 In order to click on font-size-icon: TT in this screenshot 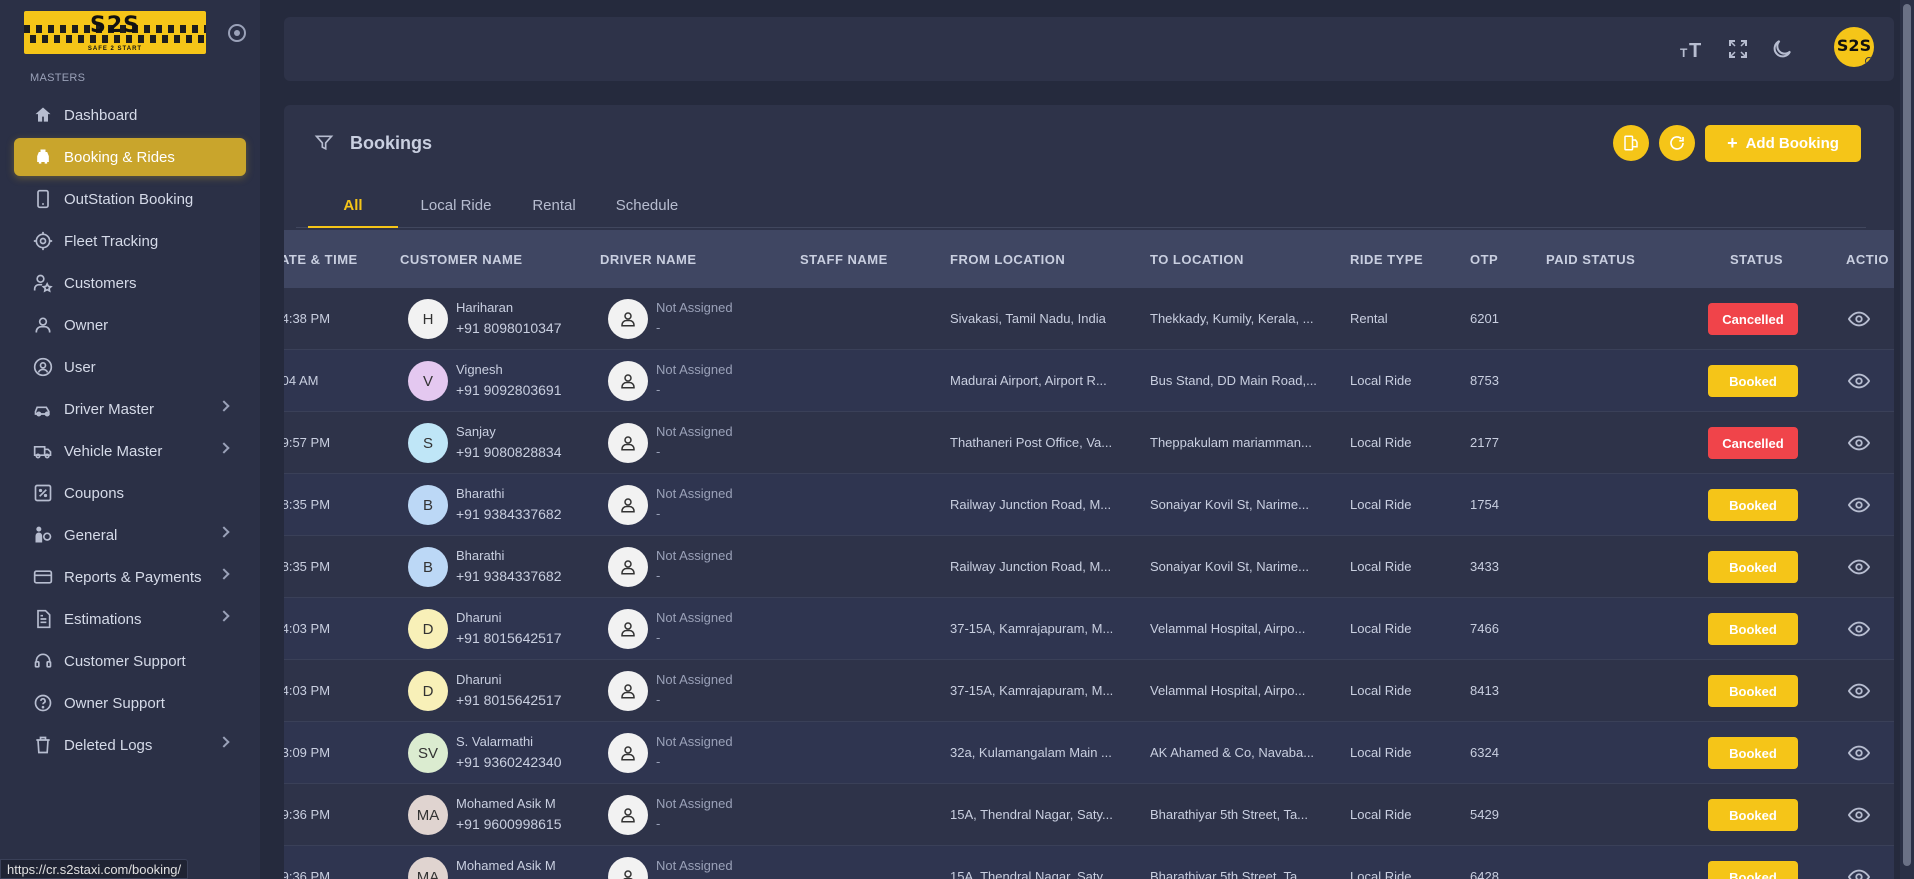, I will do `click(1693, 49)`.